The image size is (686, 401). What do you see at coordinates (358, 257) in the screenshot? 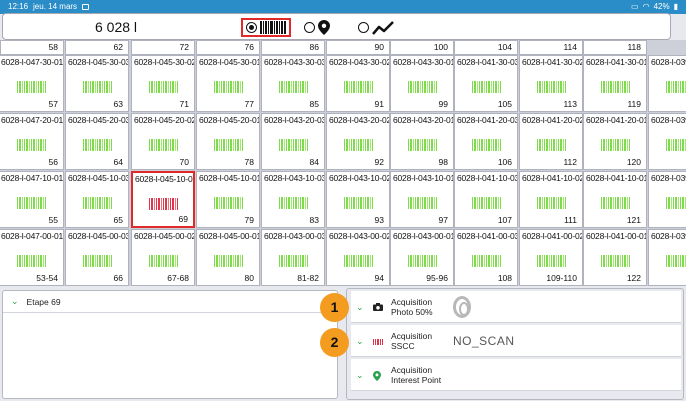
I see `grid-cell: 6028-l-043-00-02 94` at bounding box center [358, 257].